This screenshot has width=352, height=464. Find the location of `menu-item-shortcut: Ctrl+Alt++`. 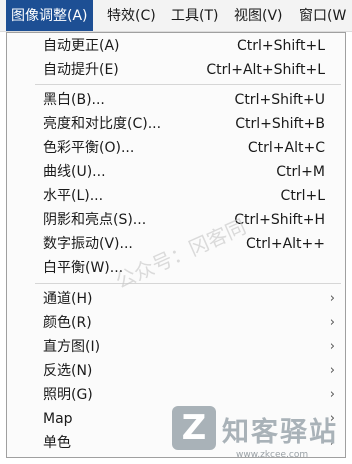

menu-item-shortcut: Ctrl+Alt++ is located at coordinates (285, 244).